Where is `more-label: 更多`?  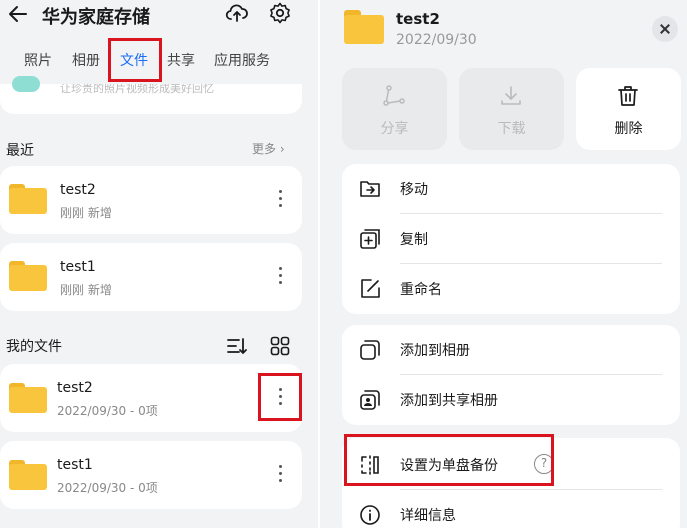
more-label: 更多 is located at coordinates (264, 149).